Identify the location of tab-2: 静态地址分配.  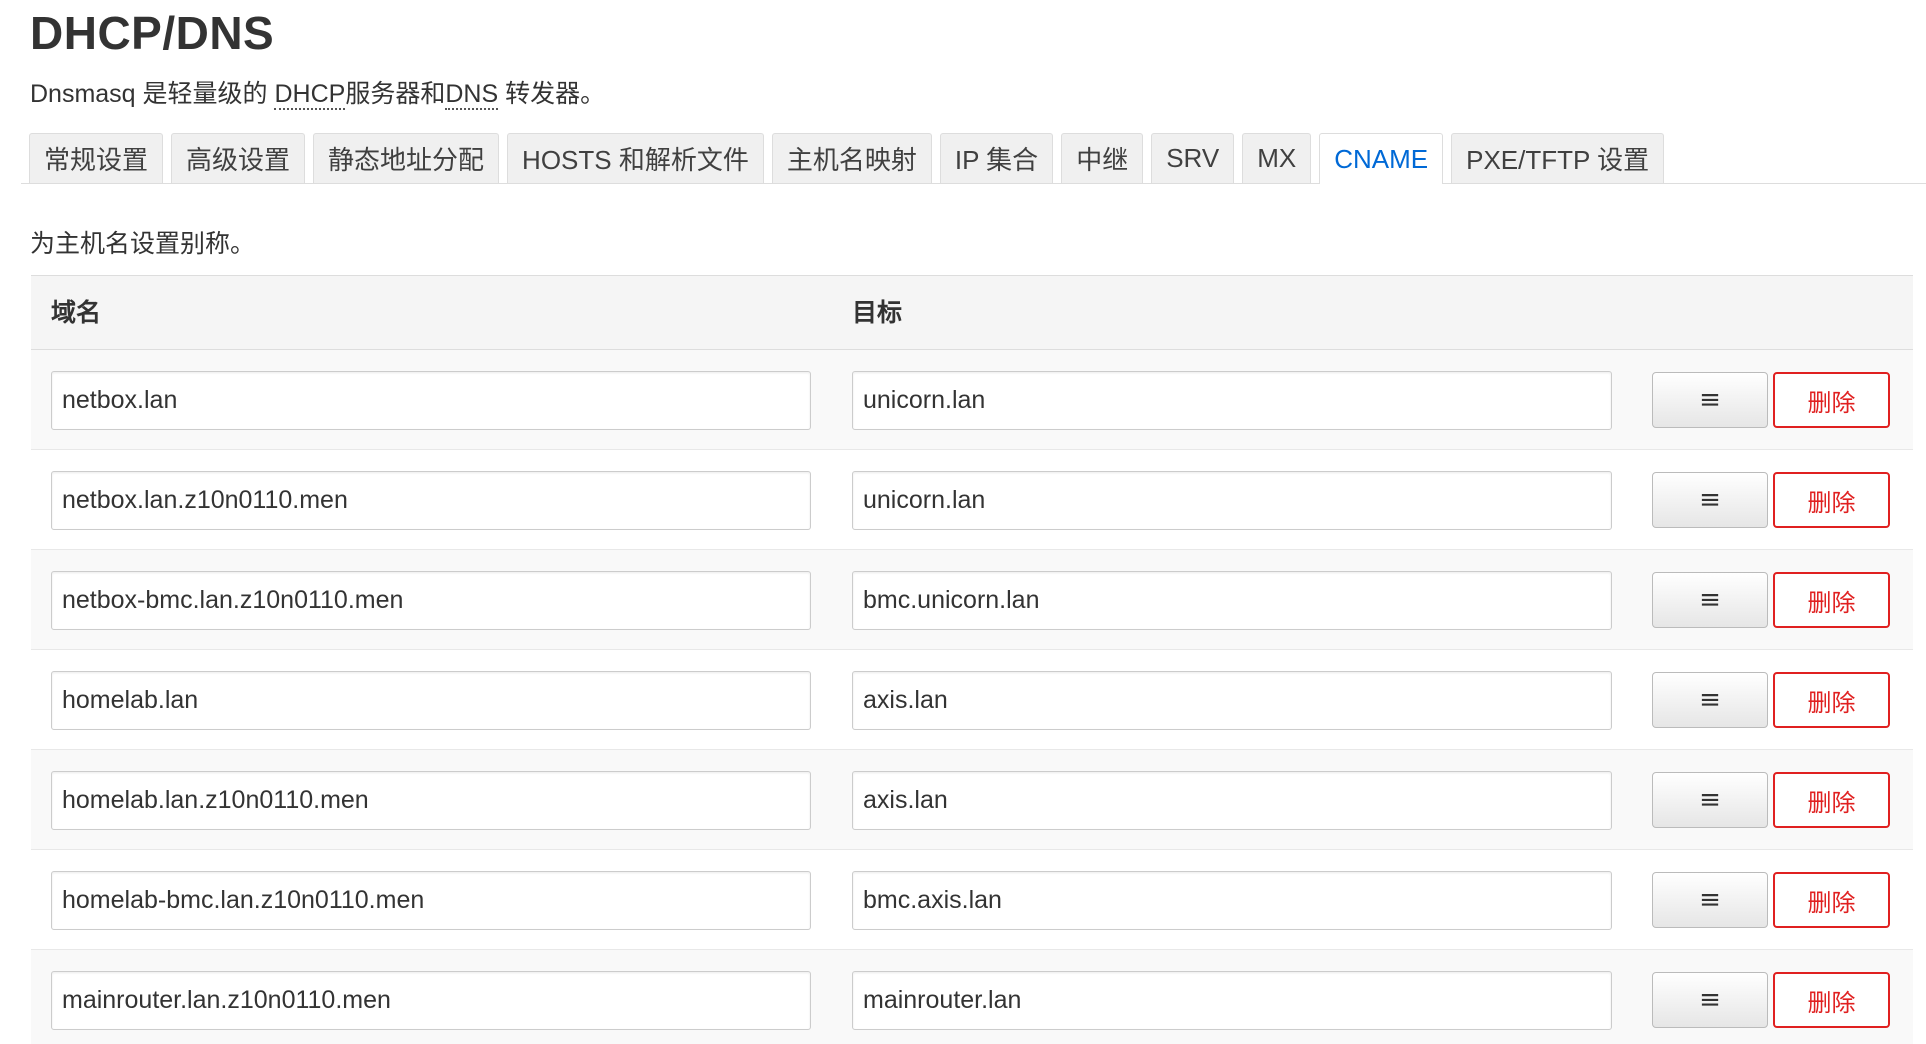
(406, 158).